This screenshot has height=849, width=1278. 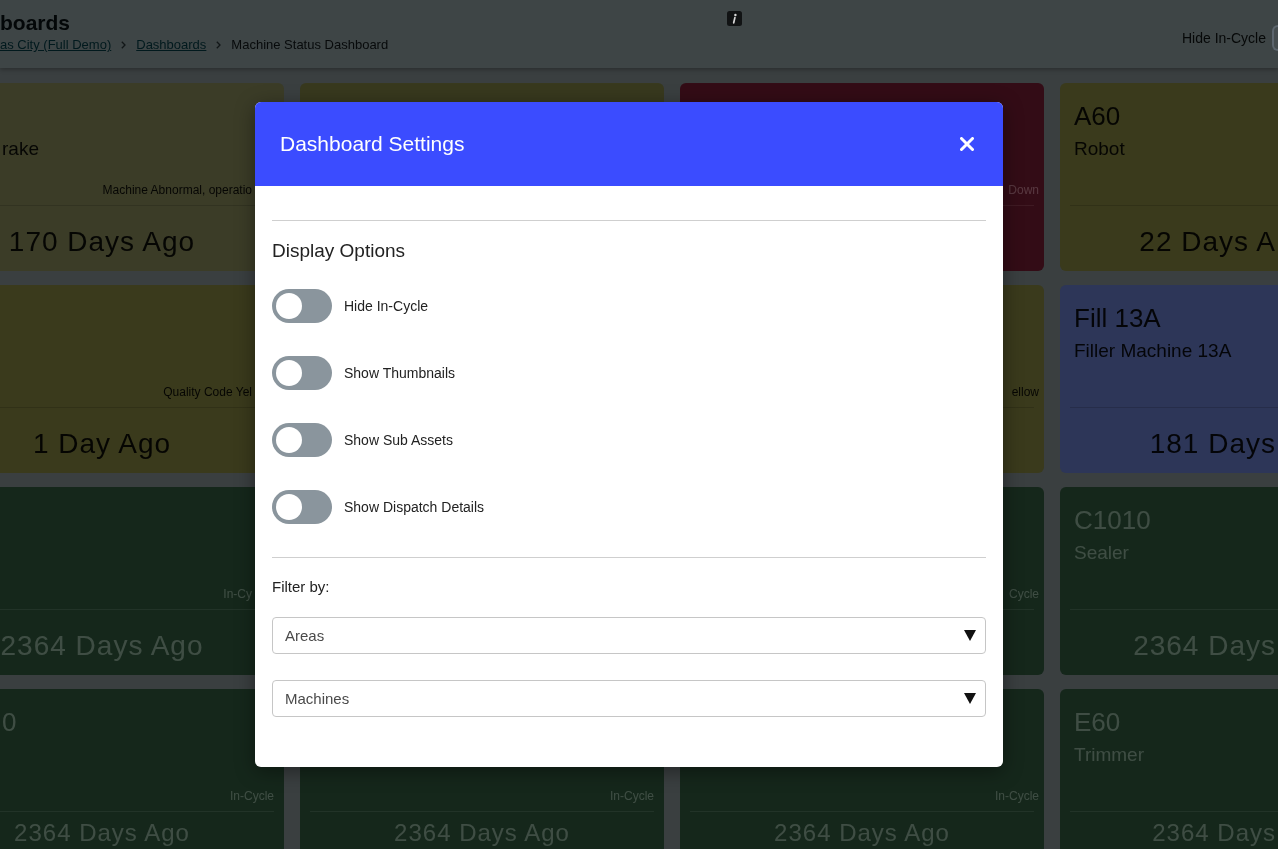 I want to click on card-subtitle: Filler Machine 13A, so click(x=1153, y=351).